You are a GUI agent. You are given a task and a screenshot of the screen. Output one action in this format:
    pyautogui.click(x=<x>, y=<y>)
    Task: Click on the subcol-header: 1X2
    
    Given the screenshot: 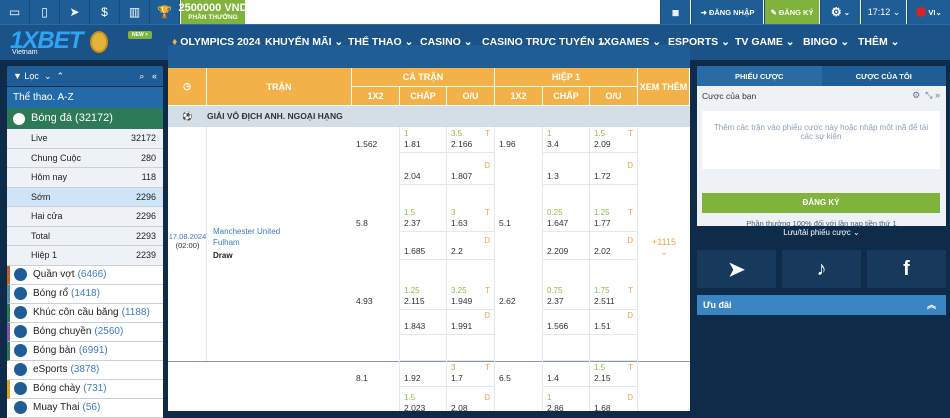 What is the action you would take?
    pyautogui.click(x=519, y=96)
    